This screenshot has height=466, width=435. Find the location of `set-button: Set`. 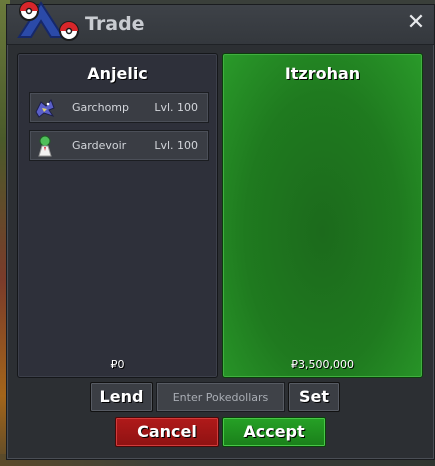

set-button: Set is located at coordinates (314, 397).